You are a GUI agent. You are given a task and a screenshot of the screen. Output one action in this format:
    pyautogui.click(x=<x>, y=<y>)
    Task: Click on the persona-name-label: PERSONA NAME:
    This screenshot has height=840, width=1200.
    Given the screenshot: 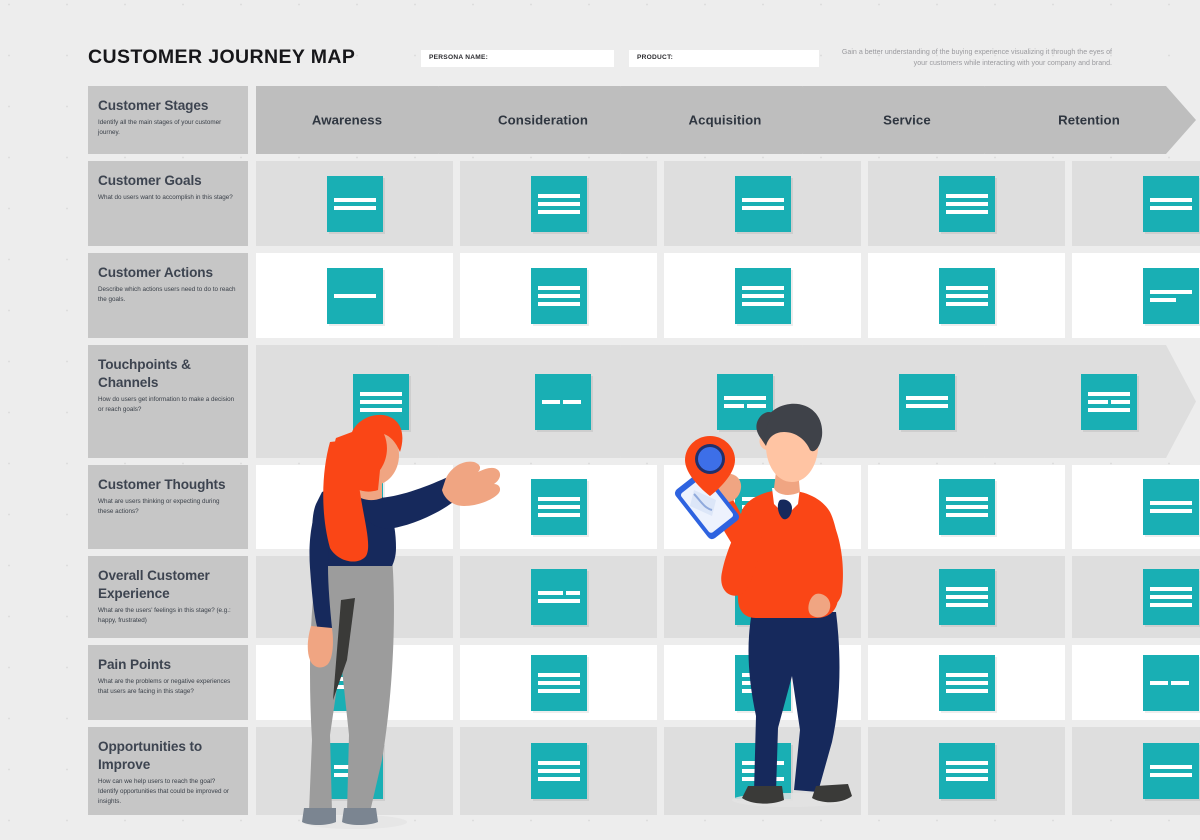 What is the action you would take?
    pyautogui.click(x=459, y=57)
    